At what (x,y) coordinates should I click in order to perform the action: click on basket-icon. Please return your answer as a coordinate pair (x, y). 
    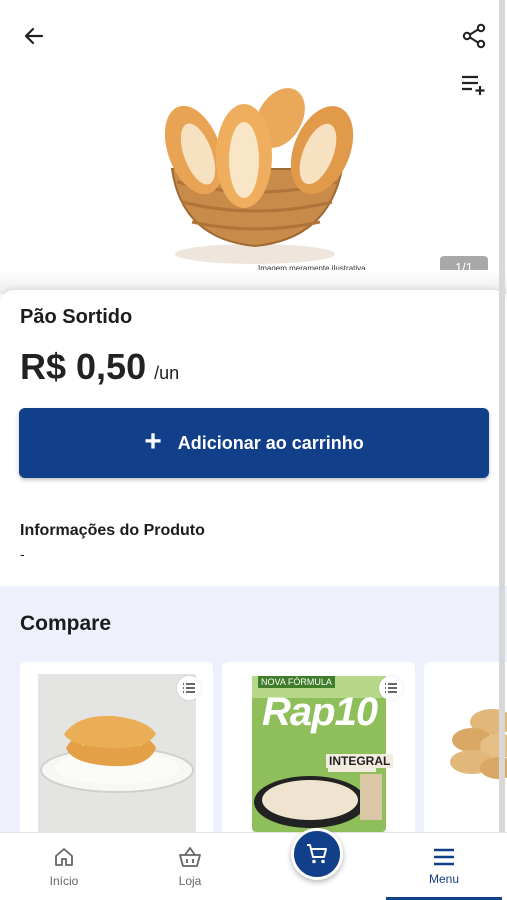
    Looking at the image, I should click on (190, 856).